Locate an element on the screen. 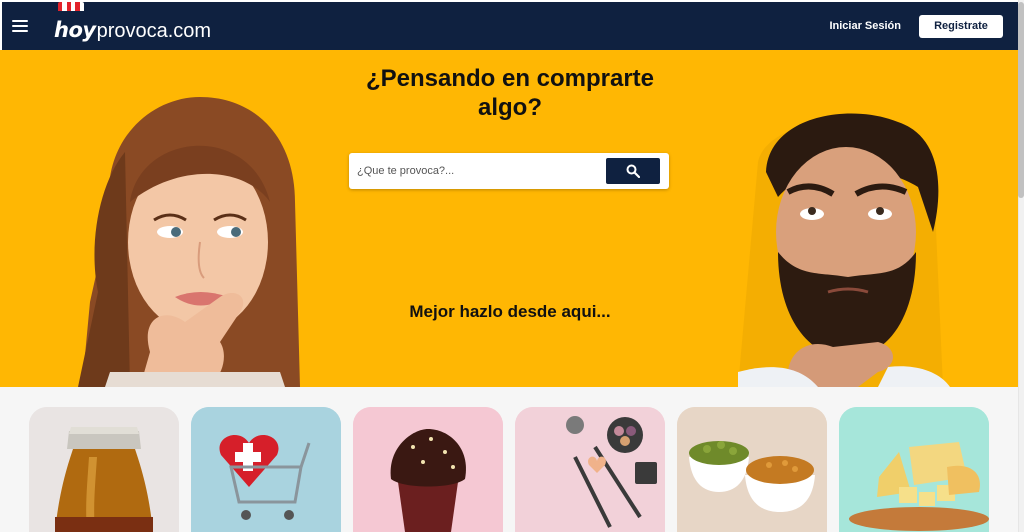 The width and height of the screenshot is (1024, 532). chocolate-cupcake-image is located at coordinates (428, 469).